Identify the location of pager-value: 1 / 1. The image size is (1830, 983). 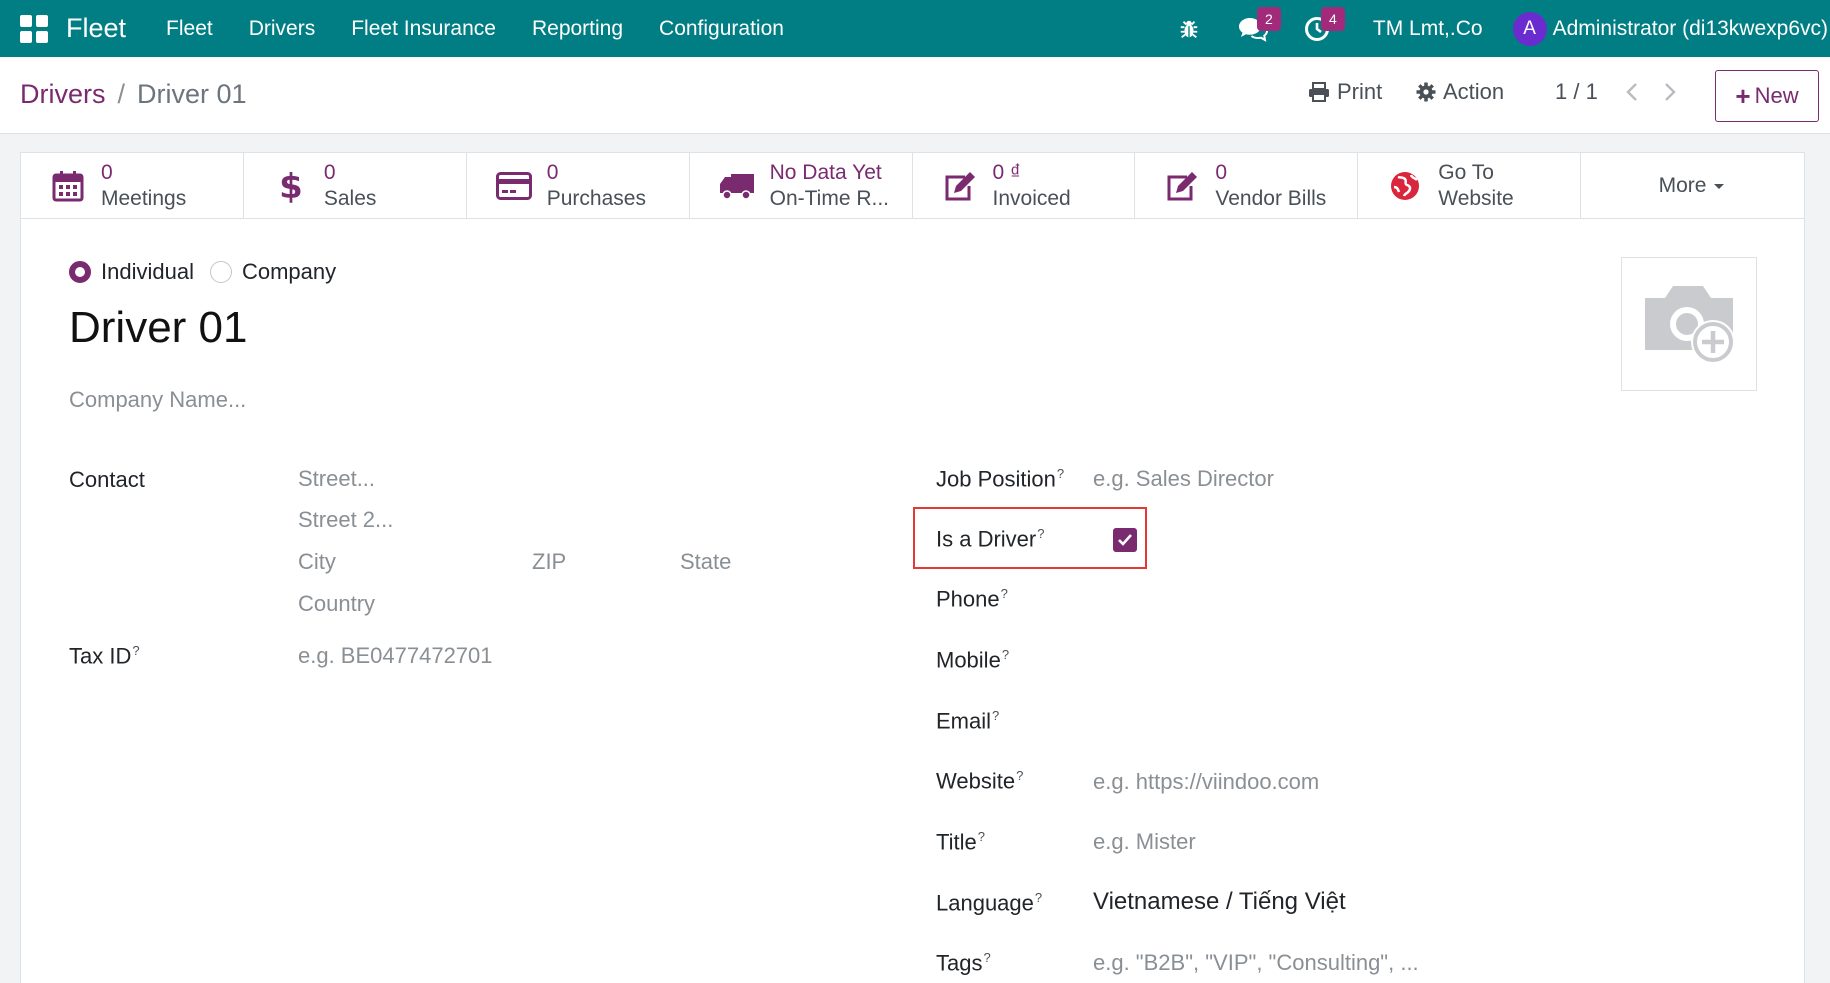
(1576, 92).